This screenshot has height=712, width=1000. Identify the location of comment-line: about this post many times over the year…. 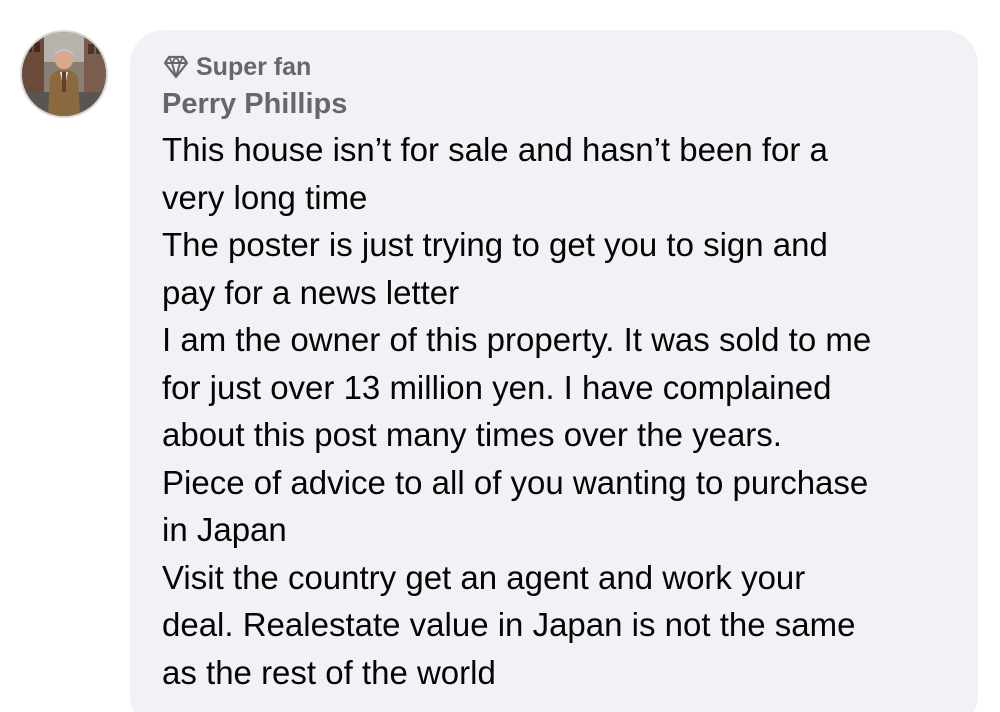
(472, 434).